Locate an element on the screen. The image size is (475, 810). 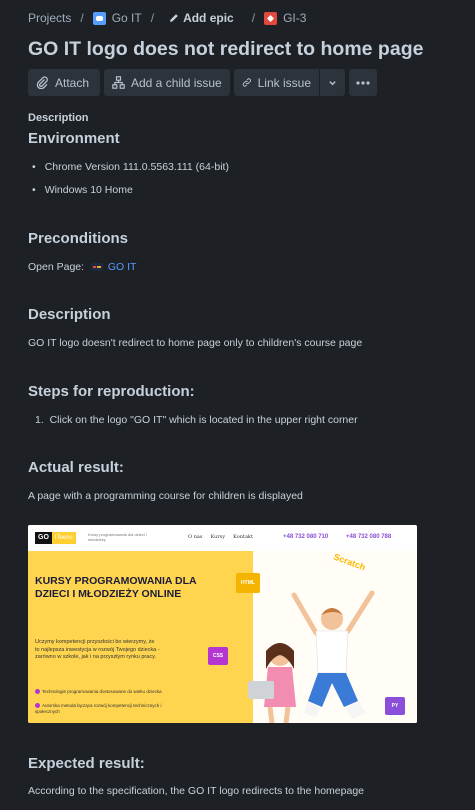
add-epic-label: Add epic is located at coordinates (208, 18).